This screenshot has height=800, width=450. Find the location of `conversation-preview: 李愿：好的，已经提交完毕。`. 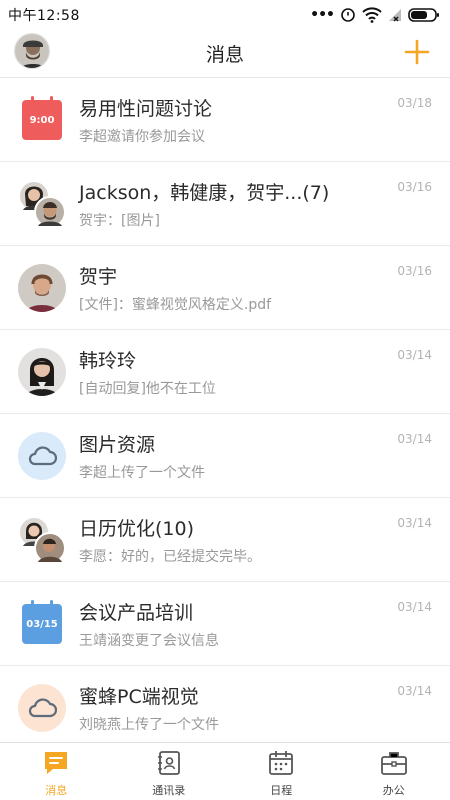

conversation-preview: 李愿：好的，已经提交完毕。 is located at coordinates (170, 557).